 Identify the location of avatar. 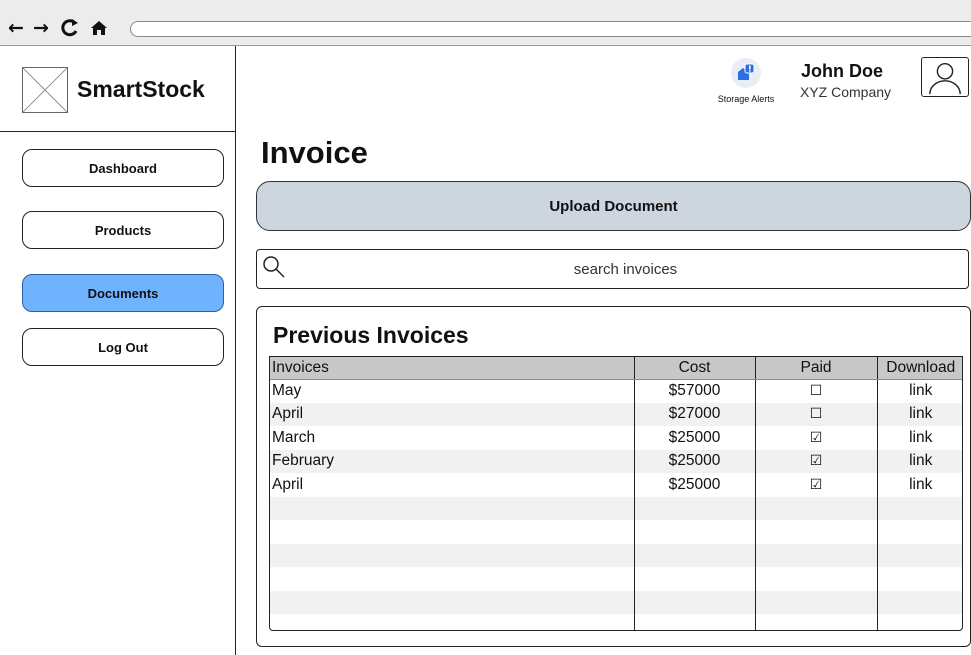
(945, 77).